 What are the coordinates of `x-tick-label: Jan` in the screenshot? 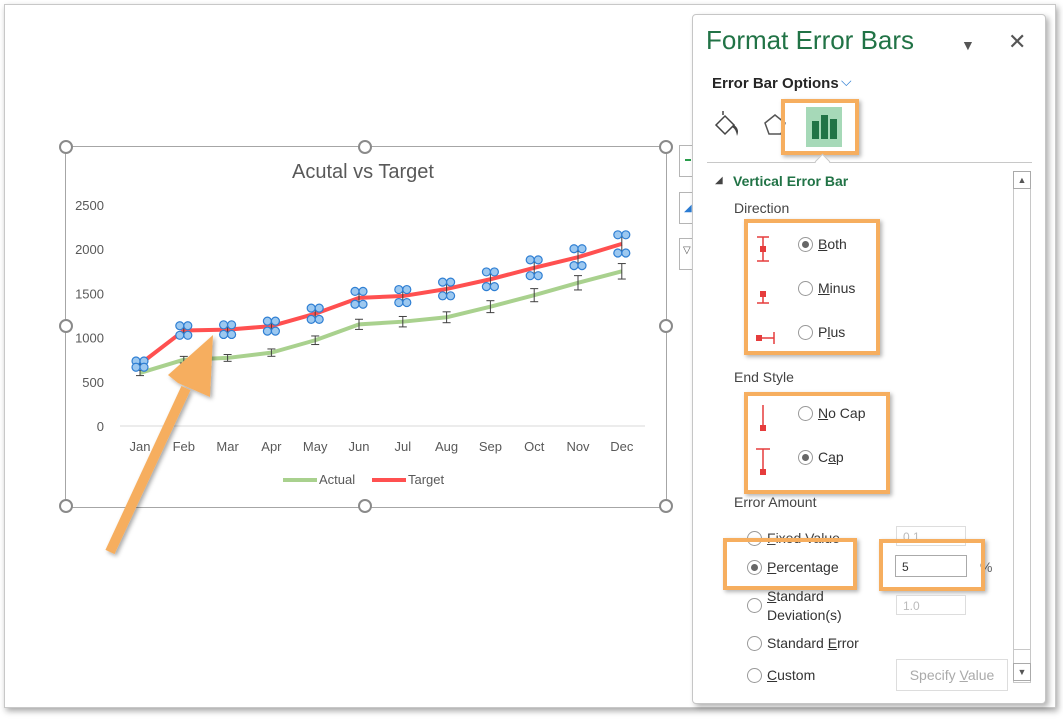 It's located at (140, 446).